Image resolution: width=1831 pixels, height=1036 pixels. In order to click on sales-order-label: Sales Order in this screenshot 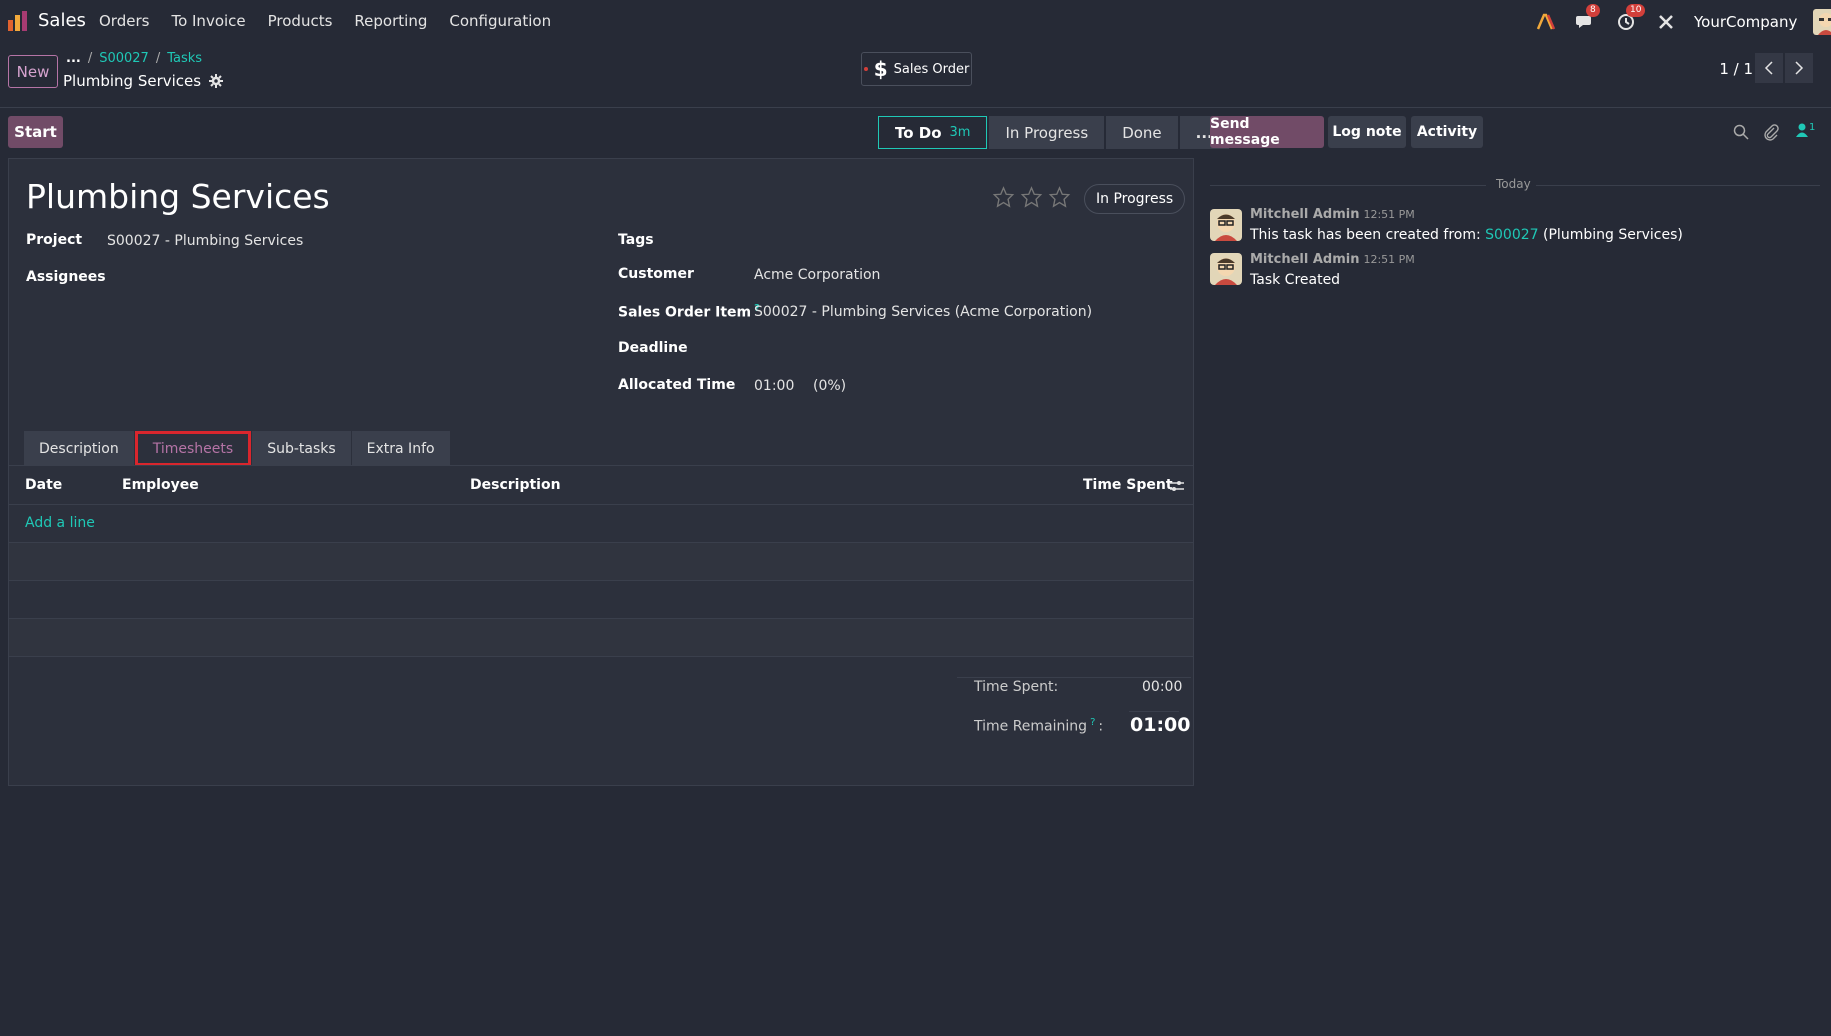, I will do `click(931, 69)`.